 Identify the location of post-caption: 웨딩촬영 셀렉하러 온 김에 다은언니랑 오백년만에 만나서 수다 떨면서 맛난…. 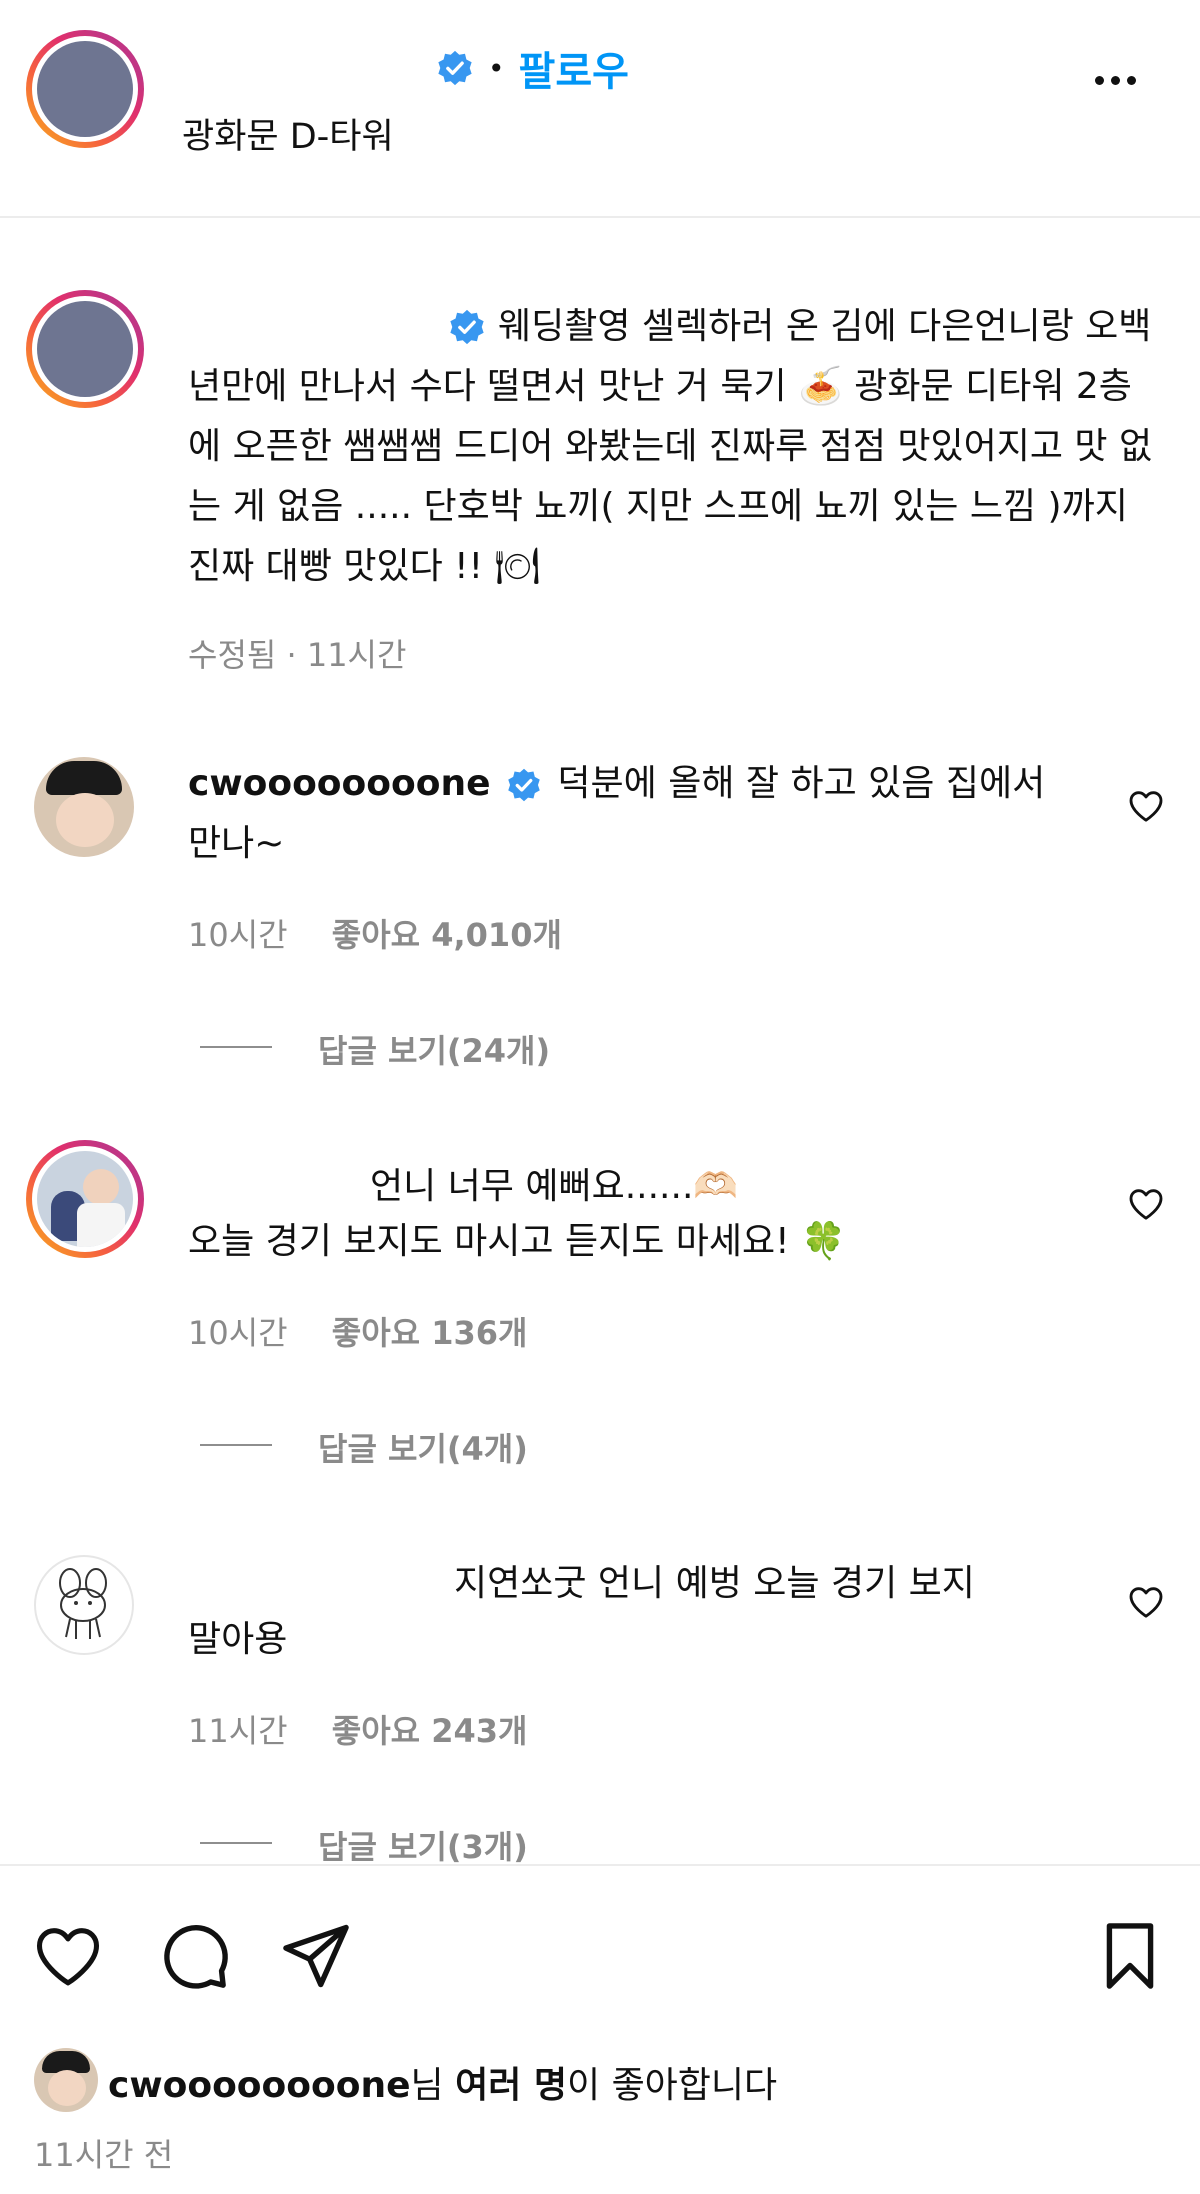
(670, 446).